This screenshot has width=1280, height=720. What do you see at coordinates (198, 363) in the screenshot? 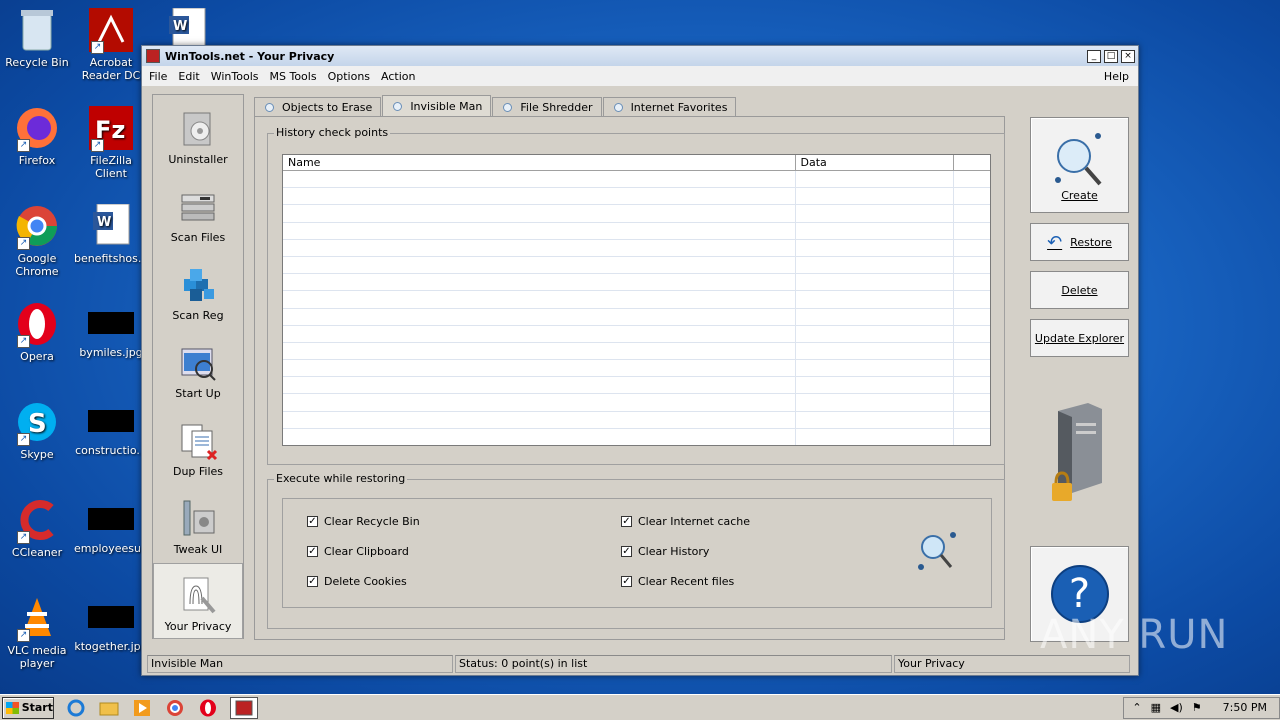
I see `start-up-icon` at bounding box center [198, 363].